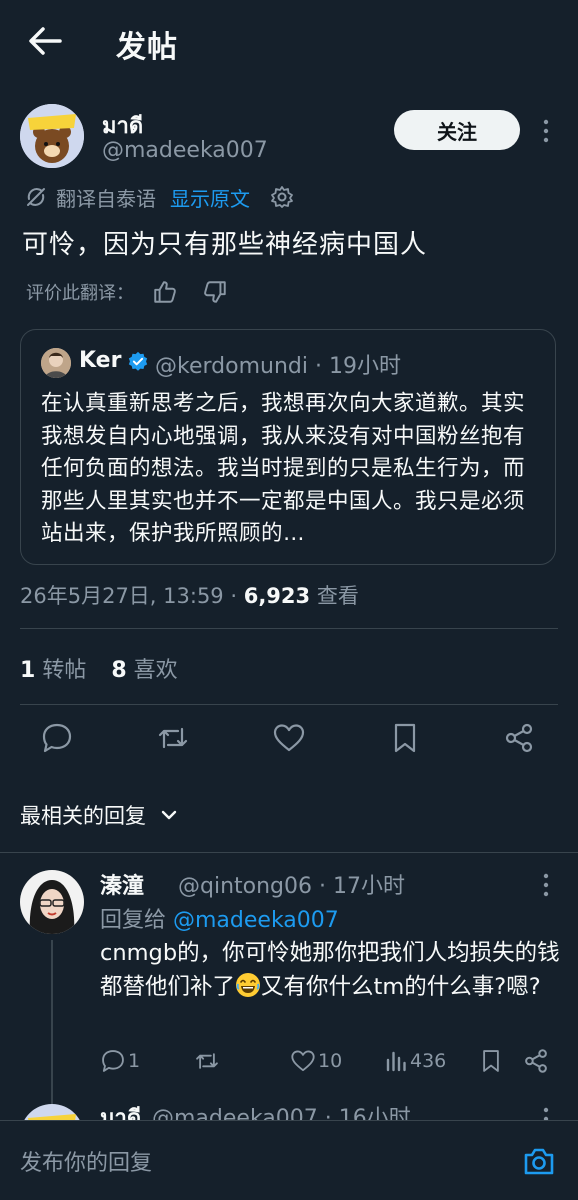 This screenshot has height=1200, width=578. What do you see at coordinates (231, 366) in the screenshot?
I see `quoted-handle: @kerdomundi` at bounding box center [231, 366].